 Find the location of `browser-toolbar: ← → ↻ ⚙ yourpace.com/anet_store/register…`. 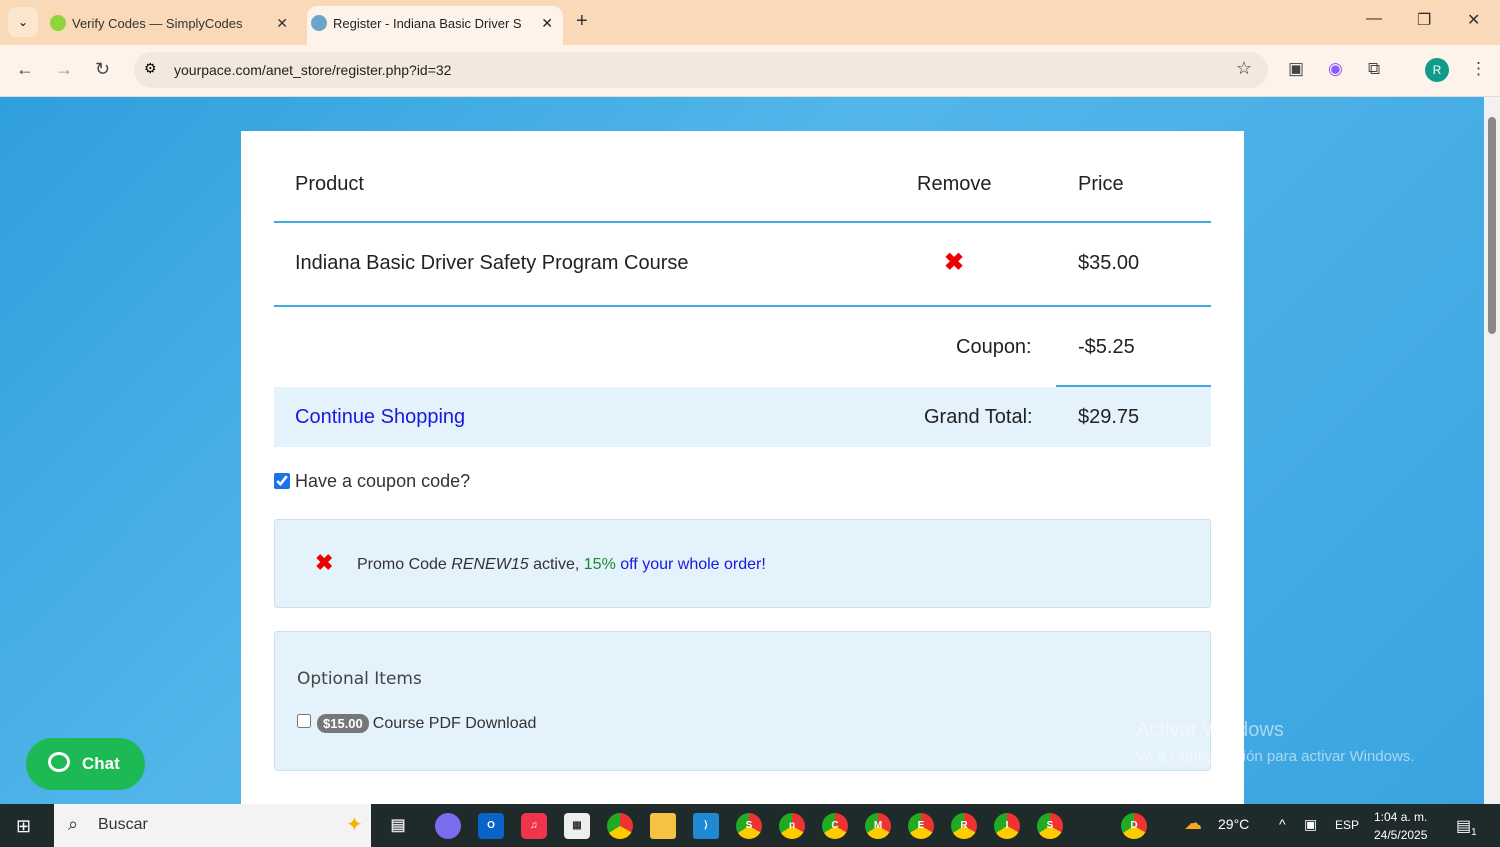

browser-toolbar: ← → ↻ ⚙ yourpace.com/anet_store/register… is located at coordinates (750, 71).